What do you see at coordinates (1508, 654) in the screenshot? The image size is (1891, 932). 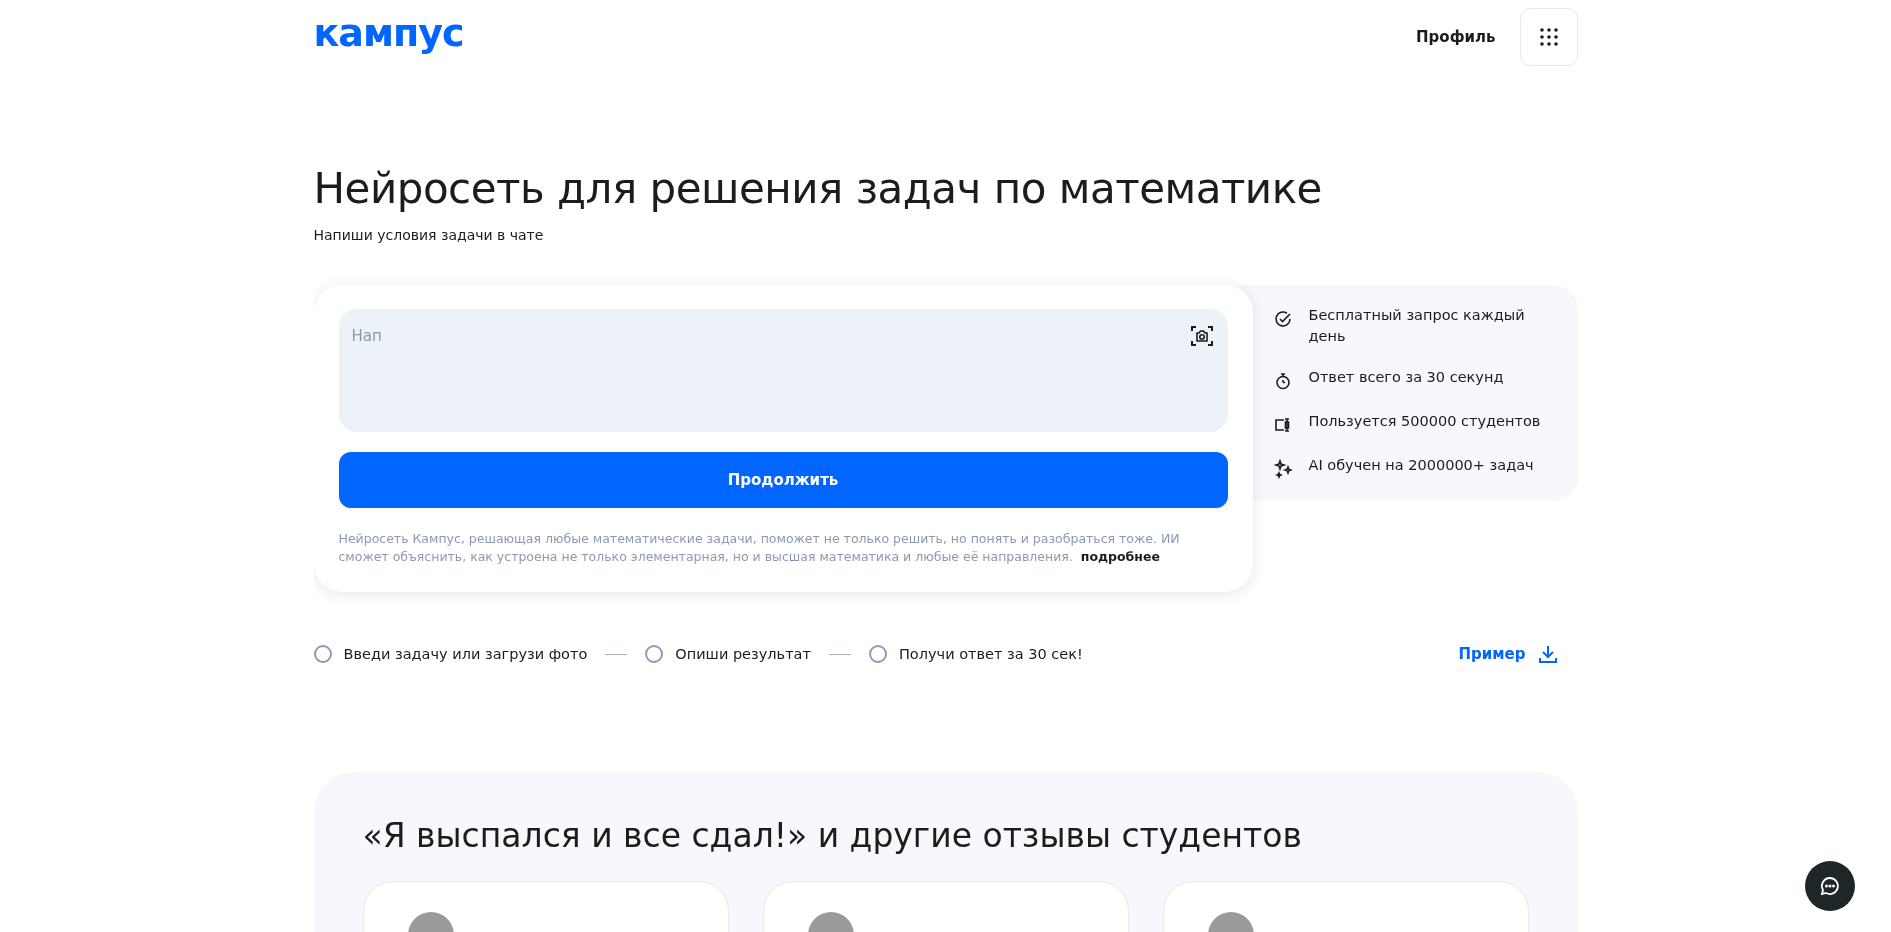 I see `example-download-link: Пример` at bounding box center [1508, 654].